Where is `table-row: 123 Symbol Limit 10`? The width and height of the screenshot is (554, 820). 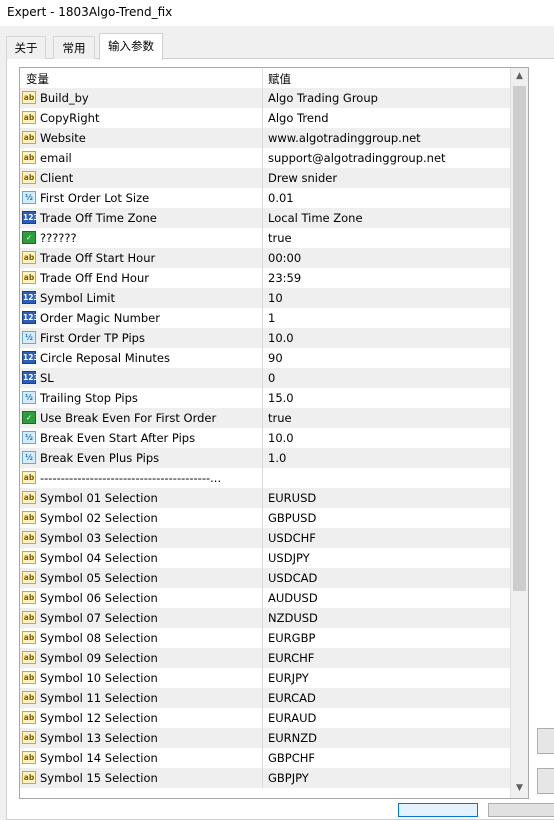
table-row: 123 Symbol Limit 10 is located at coordinates (265, 298).